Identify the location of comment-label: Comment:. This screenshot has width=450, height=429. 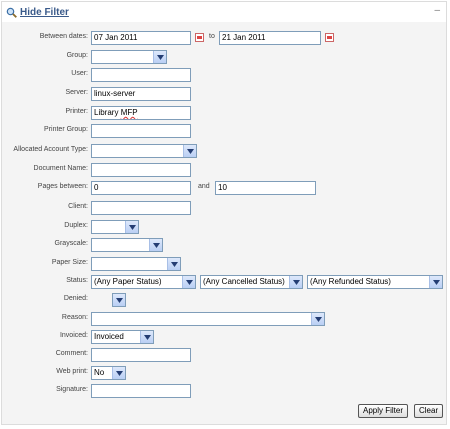
(71, 353).